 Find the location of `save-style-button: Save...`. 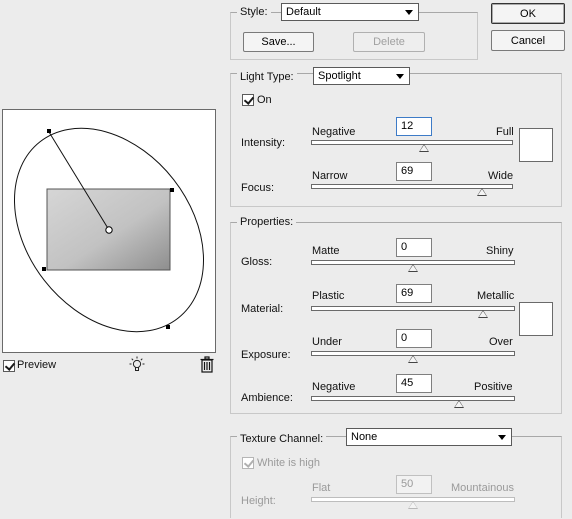

save-style-button: Save... is located at coordinates (278, 42).